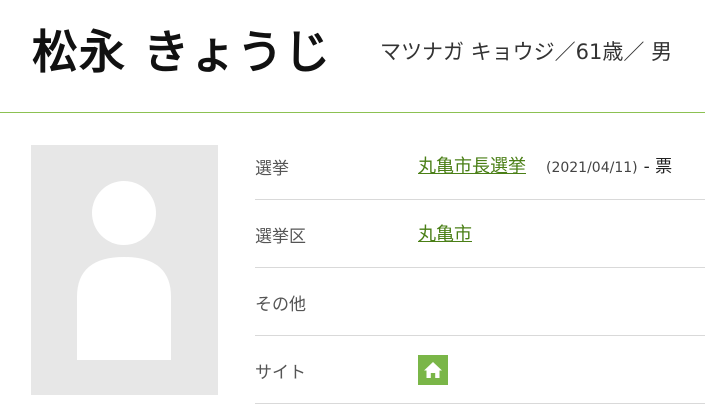 The image size is (705, 413). What do you see at coordinates (480, 234) in the screenshot?
I see `info-row-district: 選挙区 丸亀市` at bounding box center [480, 234].